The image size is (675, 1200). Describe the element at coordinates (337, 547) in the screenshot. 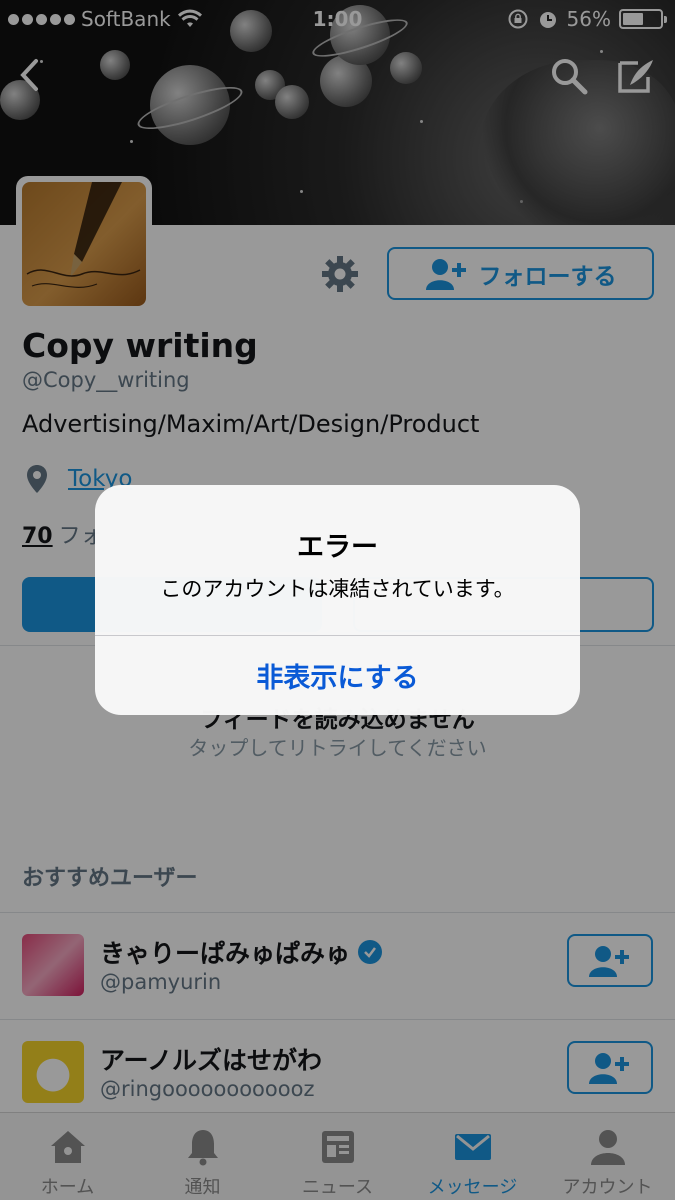

I see `alert-title: エラー` at that location.